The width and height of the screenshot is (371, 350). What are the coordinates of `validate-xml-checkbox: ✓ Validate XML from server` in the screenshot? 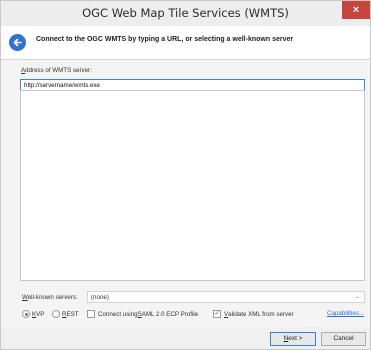 It's located at (253, 314).